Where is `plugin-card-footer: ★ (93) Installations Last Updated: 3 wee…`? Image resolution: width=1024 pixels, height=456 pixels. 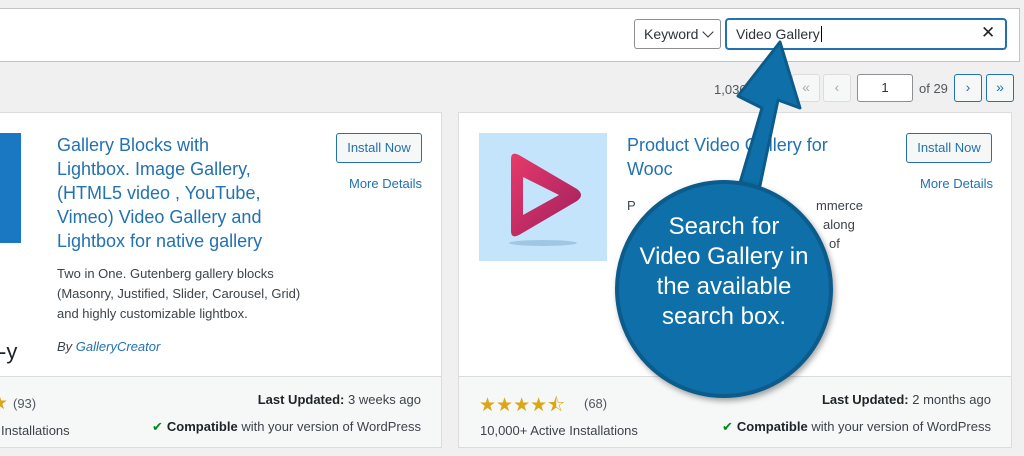 plugin-card-footer: ★ (93) Installations Last Updated: 3 wee… is located at coordinates (220, 411).